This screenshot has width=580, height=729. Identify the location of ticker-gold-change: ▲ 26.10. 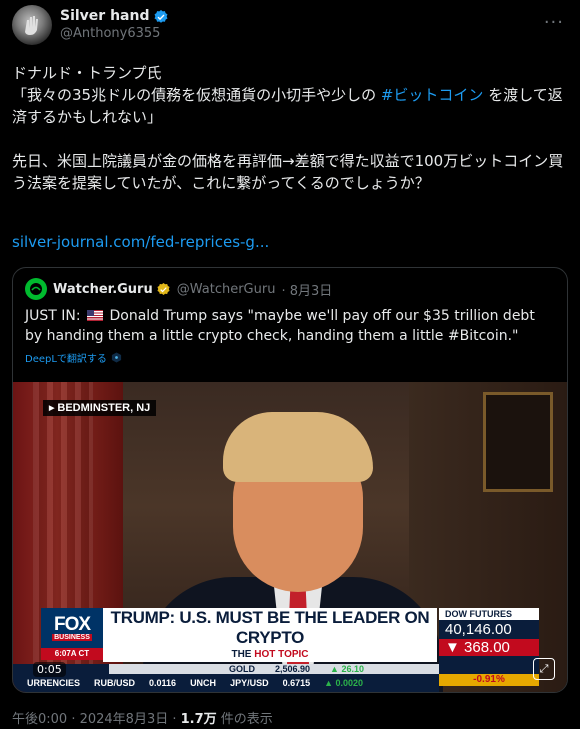
(347, 669).